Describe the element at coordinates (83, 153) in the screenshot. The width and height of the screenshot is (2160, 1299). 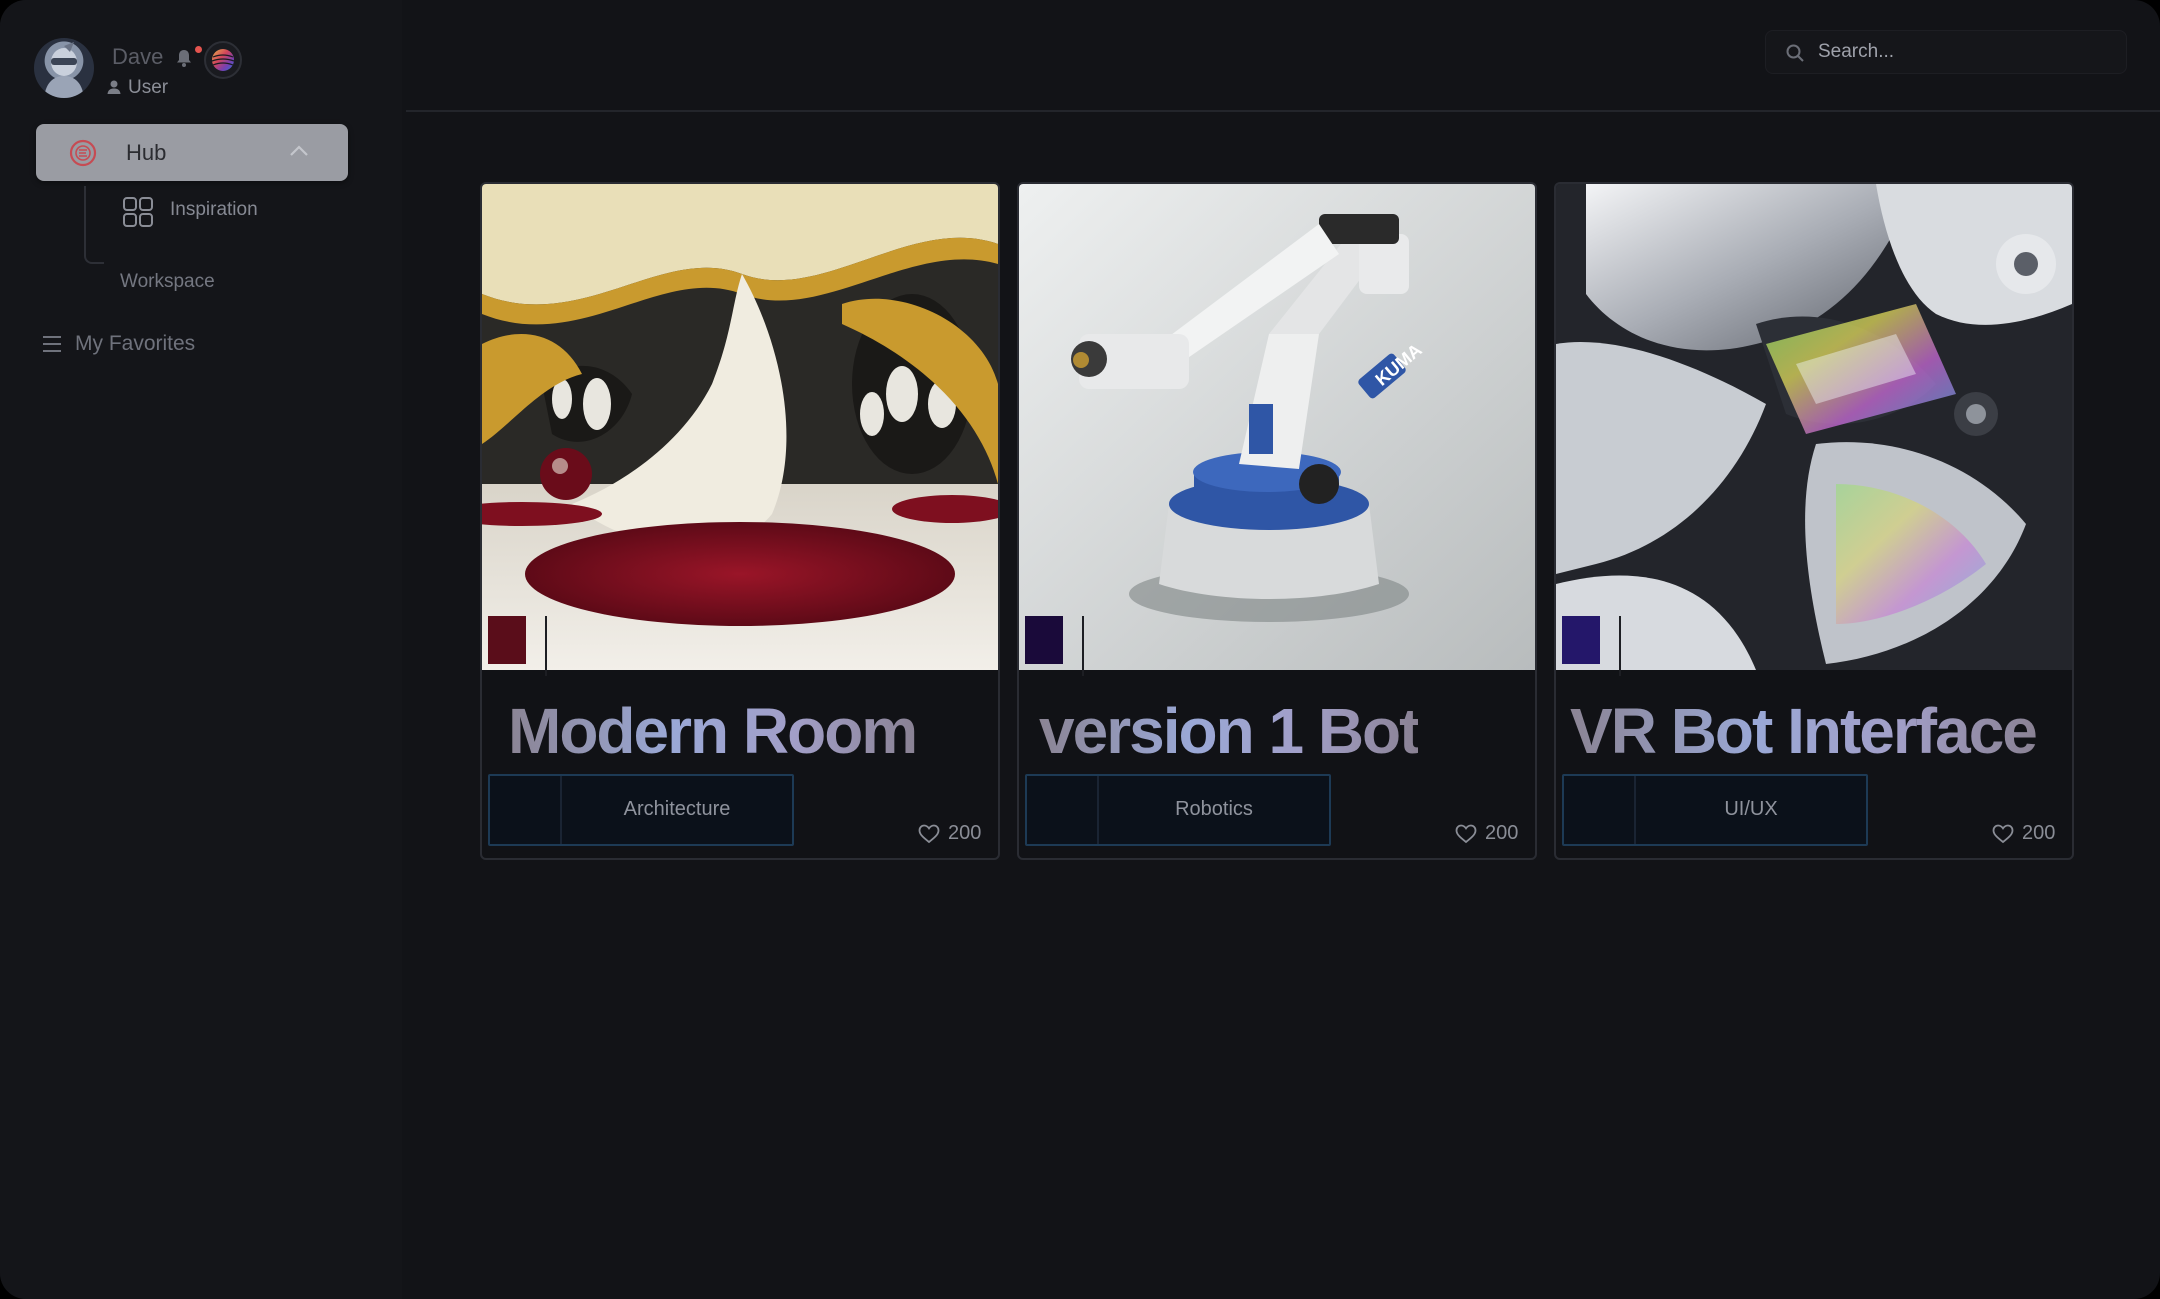
I see `hub-logo-icon` at that location.